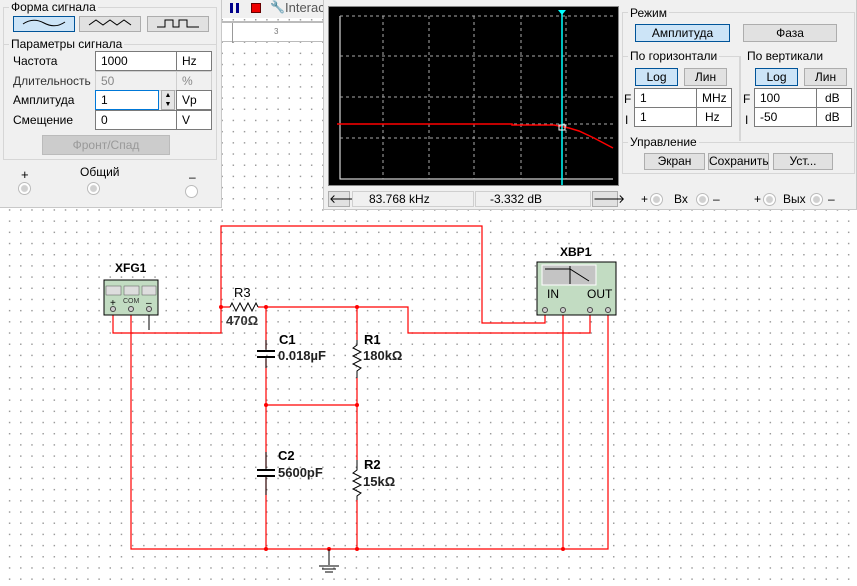 This screenshot has width=857, height=586. I want to click on r3-value: 470Ω, so click(242, 320).